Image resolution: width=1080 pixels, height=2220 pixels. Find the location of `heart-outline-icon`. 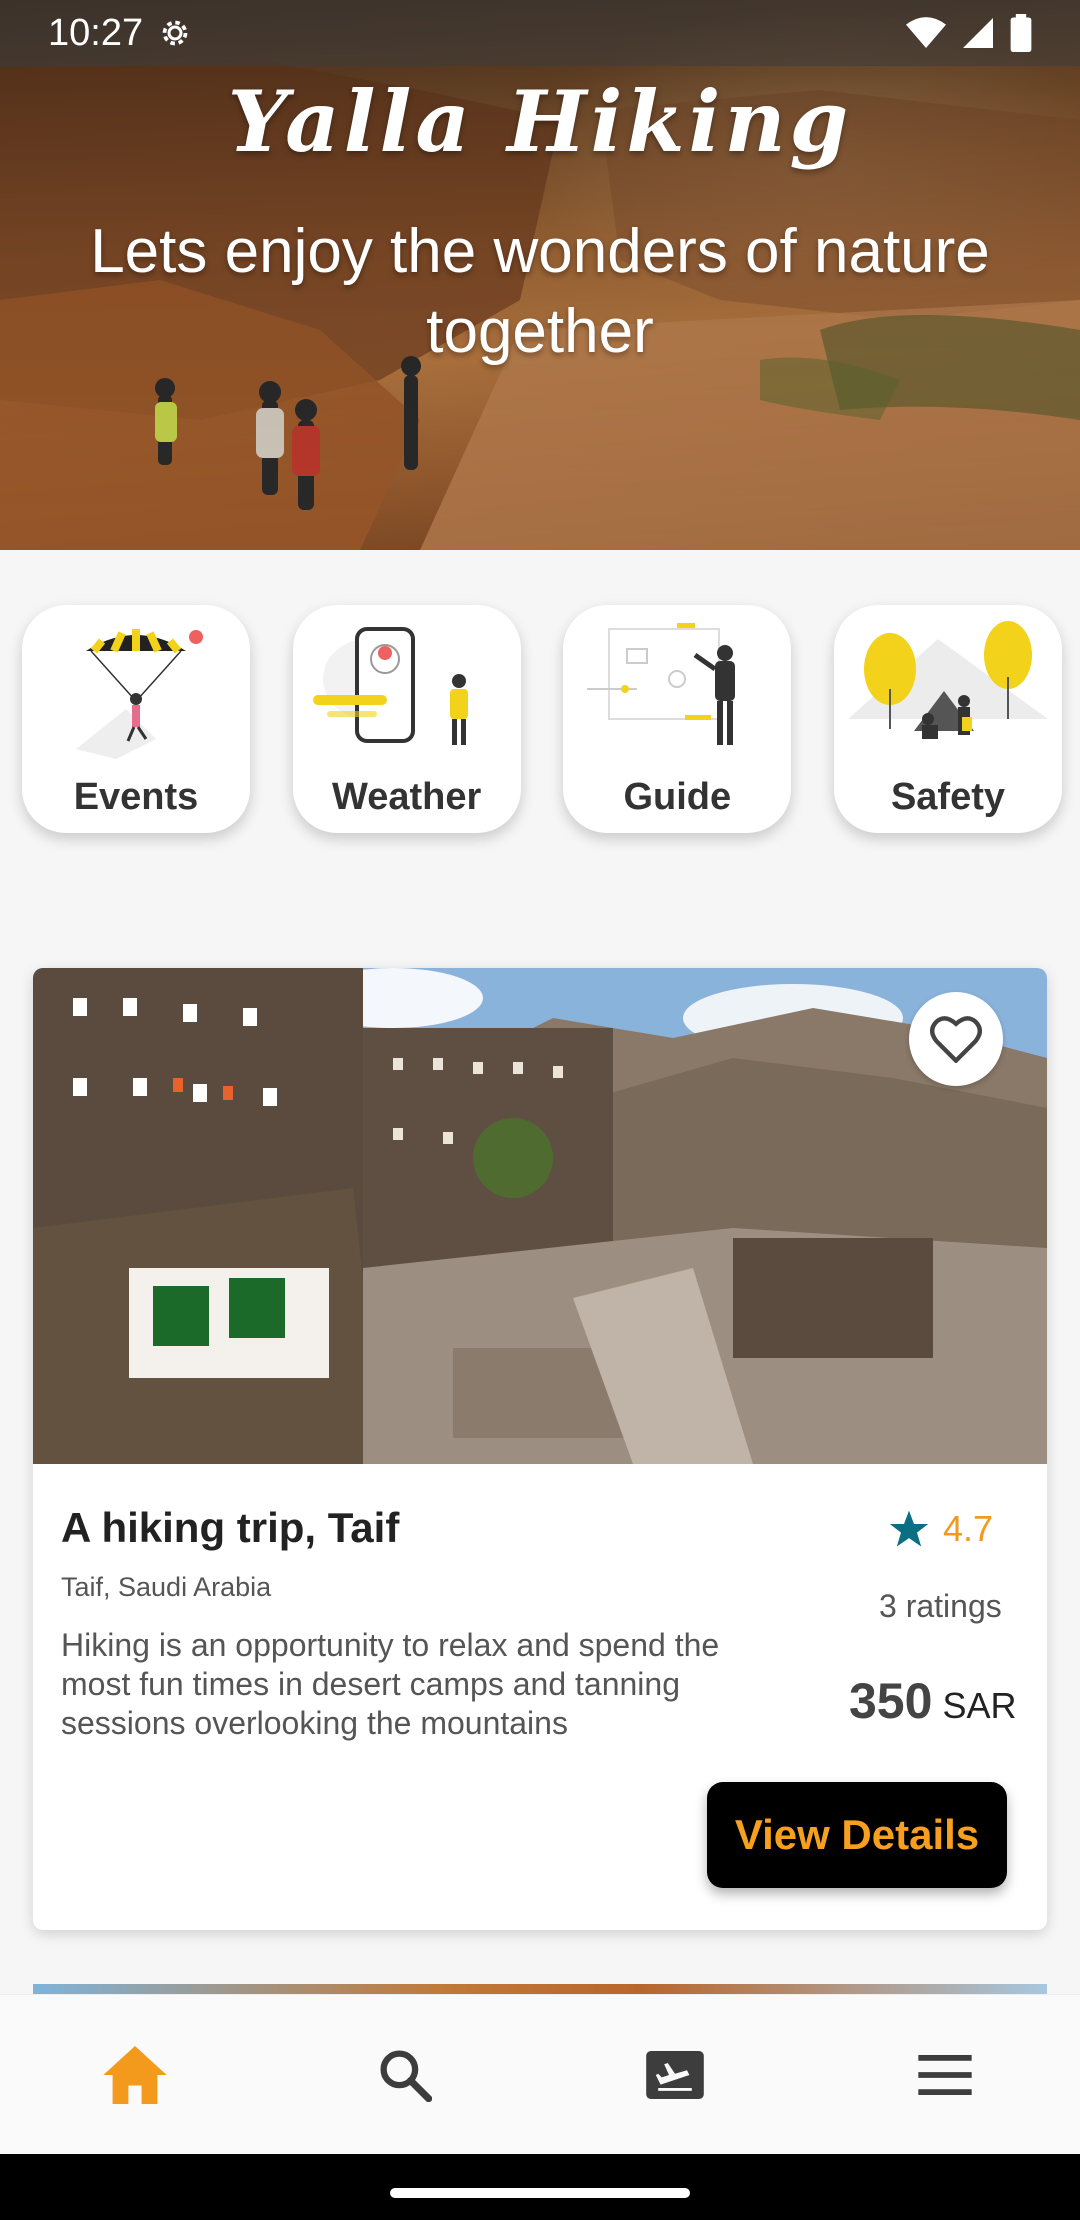

heart-outline-icon is located at coordinates (956, 1039).